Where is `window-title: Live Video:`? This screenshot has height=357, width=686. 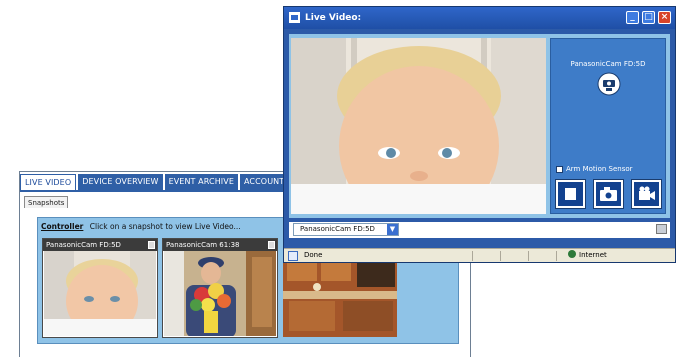 window-title: Live Video: is located at coordinates (333, 18).